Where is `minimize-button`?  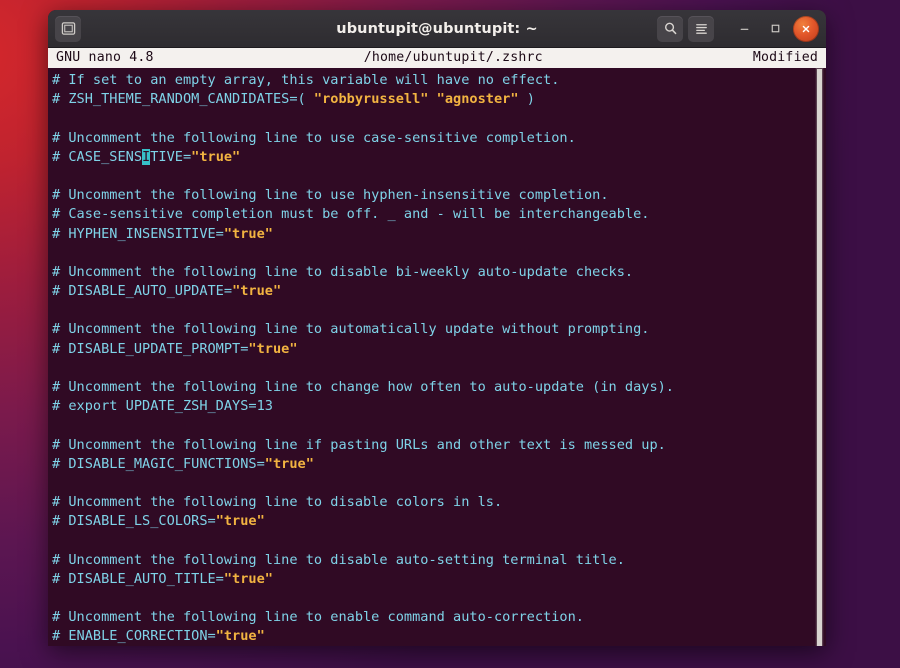 minimize-button is located at coordinates (744, 29).